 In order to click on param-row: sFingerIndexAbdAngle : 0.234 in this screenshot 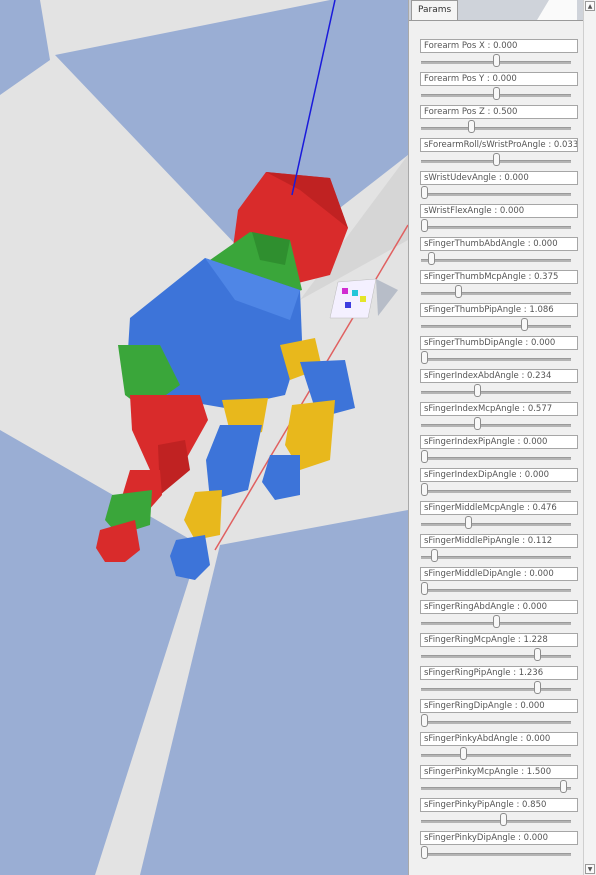, I will do `click(499, 383)`.